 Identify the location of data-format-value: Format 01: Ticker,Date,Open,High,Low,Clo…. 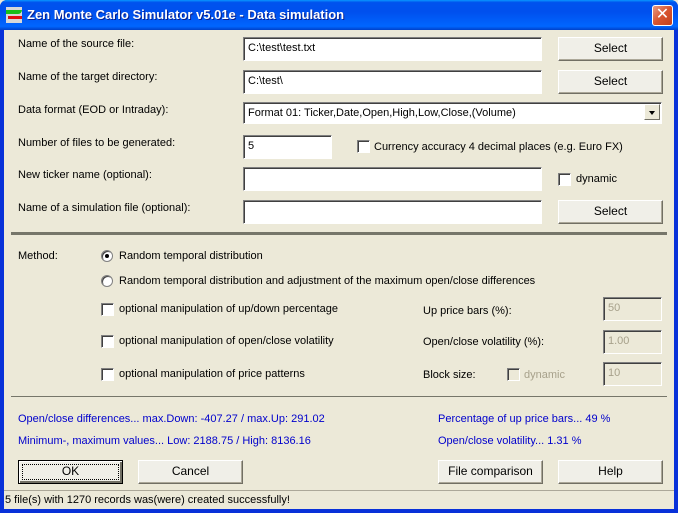
(382, 113).